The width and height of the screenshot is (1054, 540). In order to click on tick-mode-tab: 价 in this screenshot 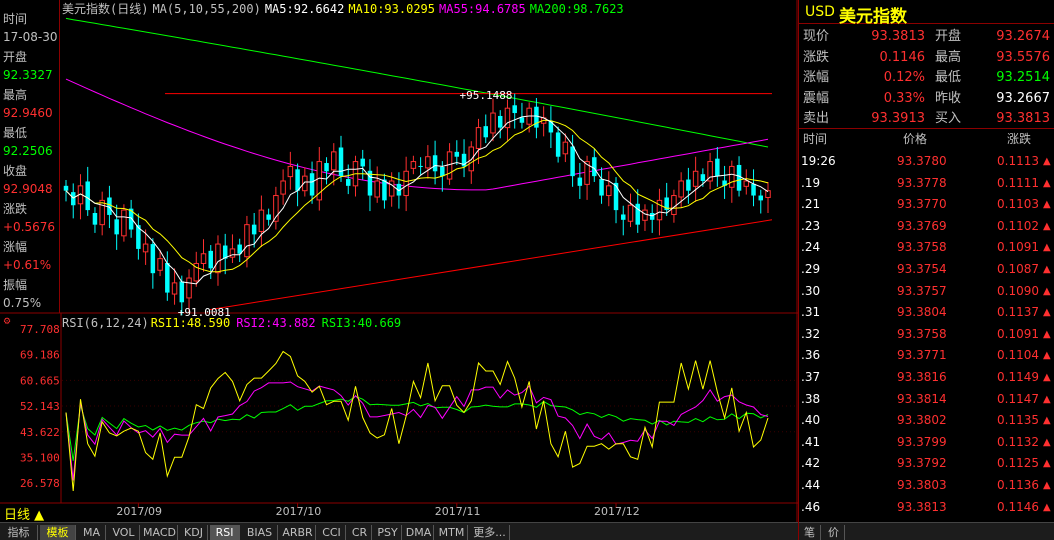, I will do `click(834, 532)`.